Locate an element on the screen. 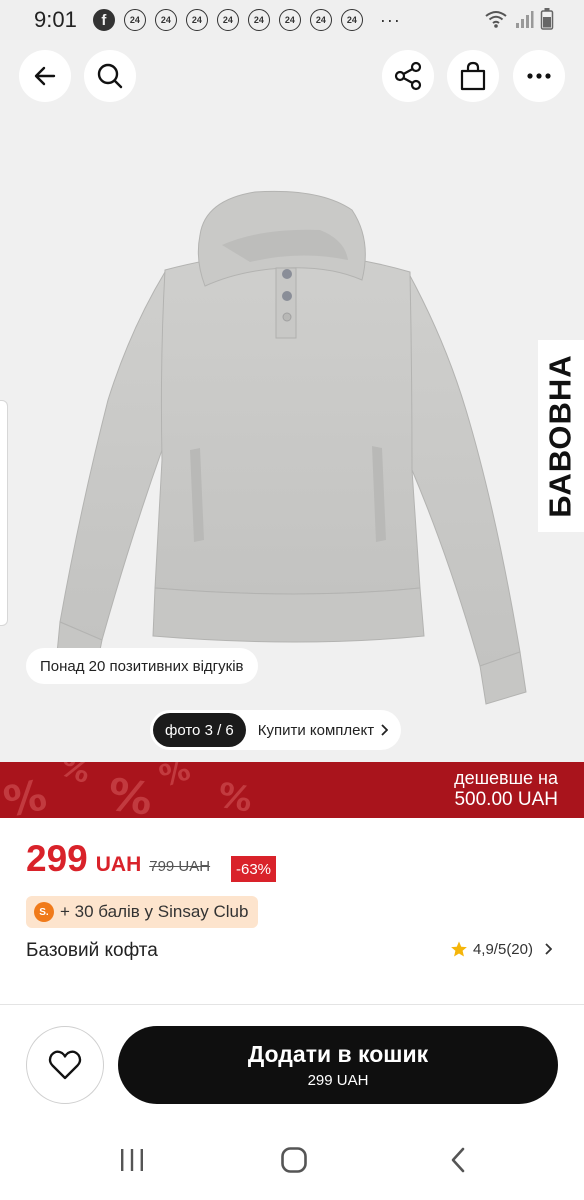  facebook-icon: f is located at coordinates (103, 20).